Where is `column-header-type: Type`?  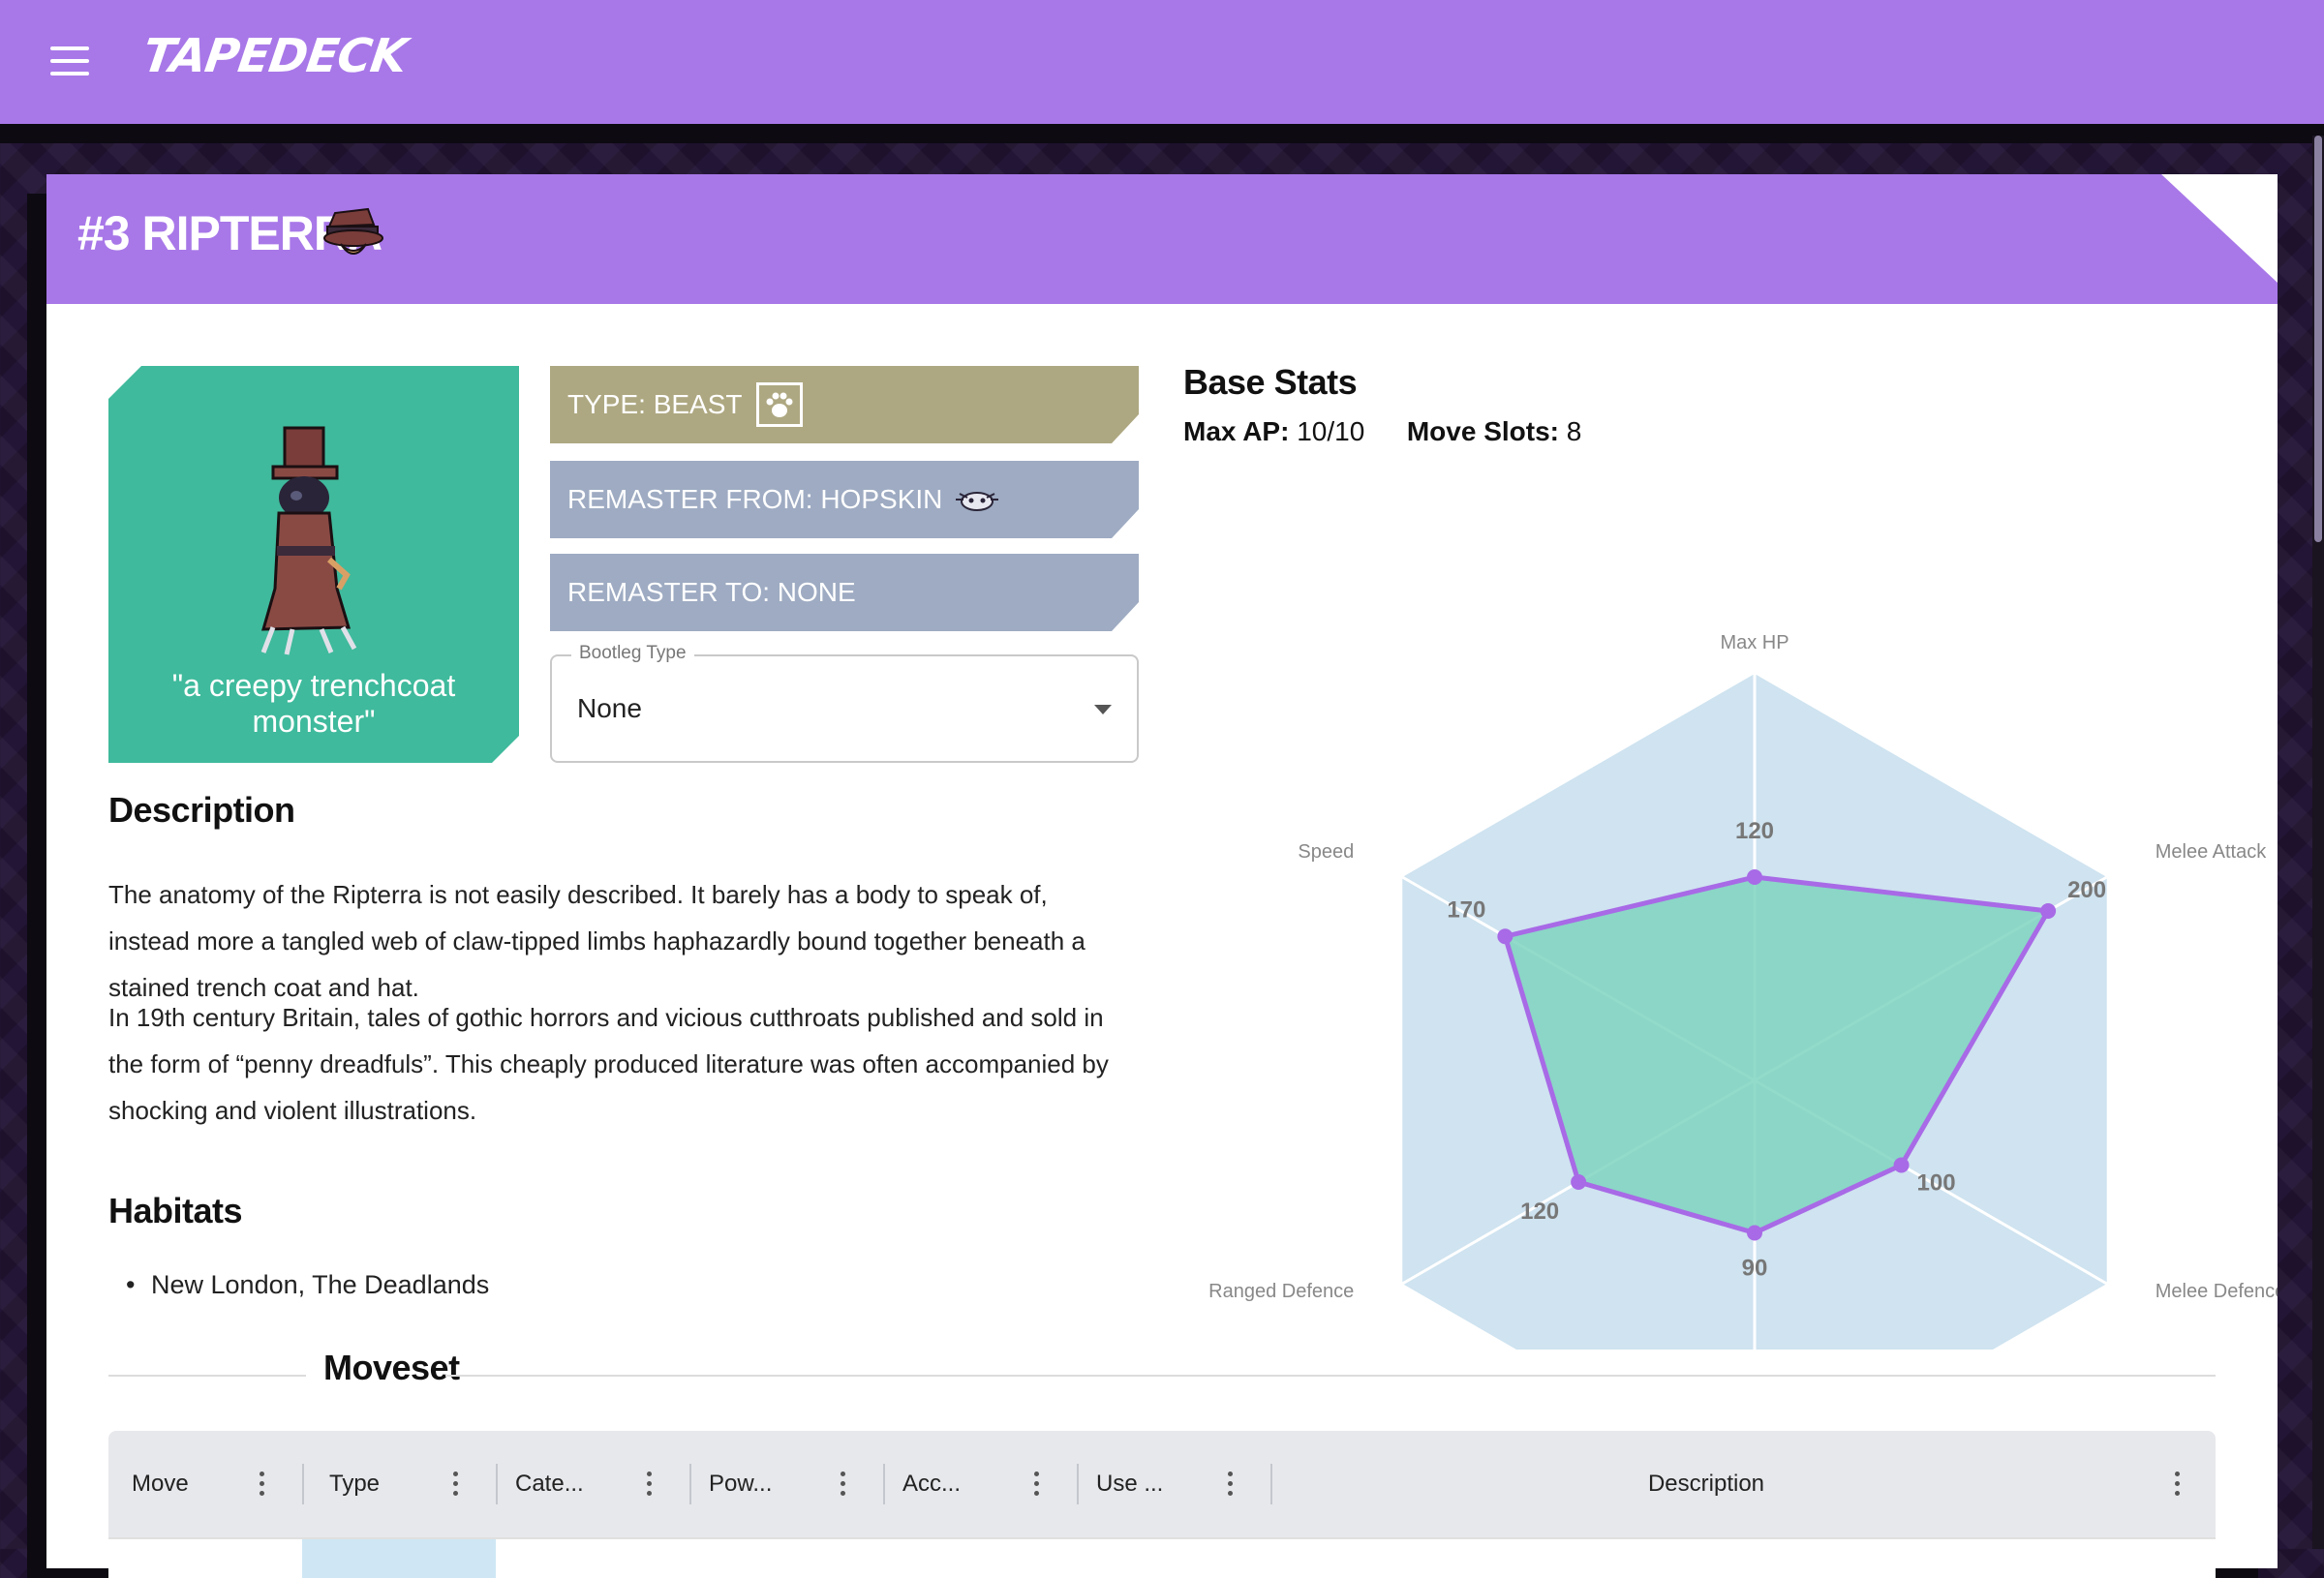 column-header-type: Type is located at coordinates (355, 1484).